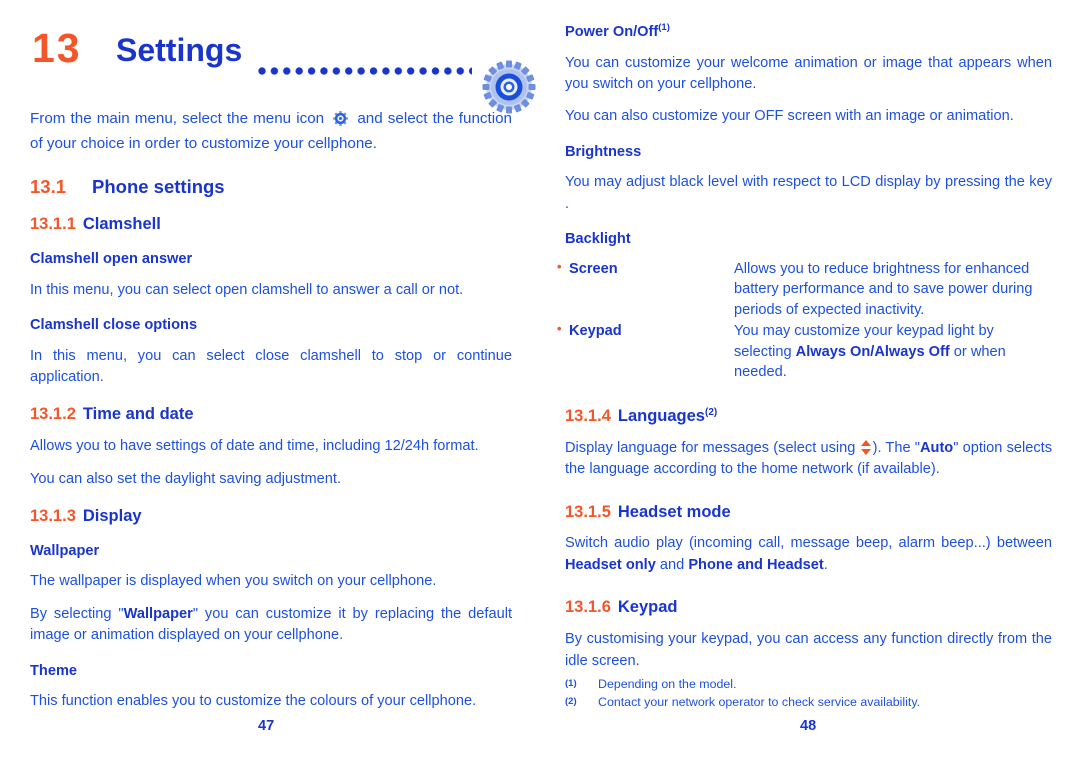  I want to click on chapter-number: 13, so click(57, 48).